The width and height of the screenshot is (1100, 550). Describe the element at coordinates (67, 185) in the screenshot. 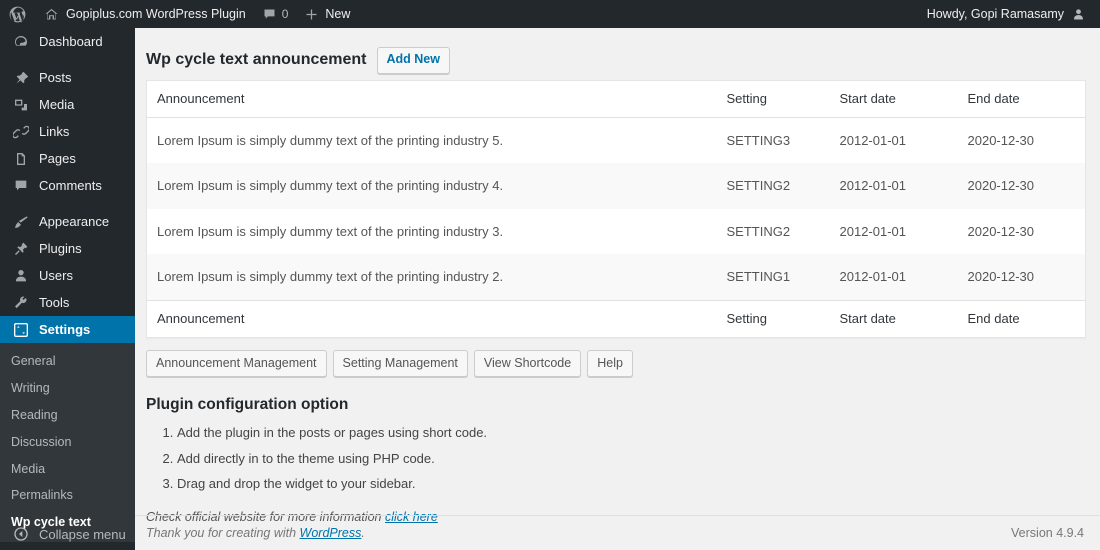

I see `sidebar-item-comments: Comments` at that location.